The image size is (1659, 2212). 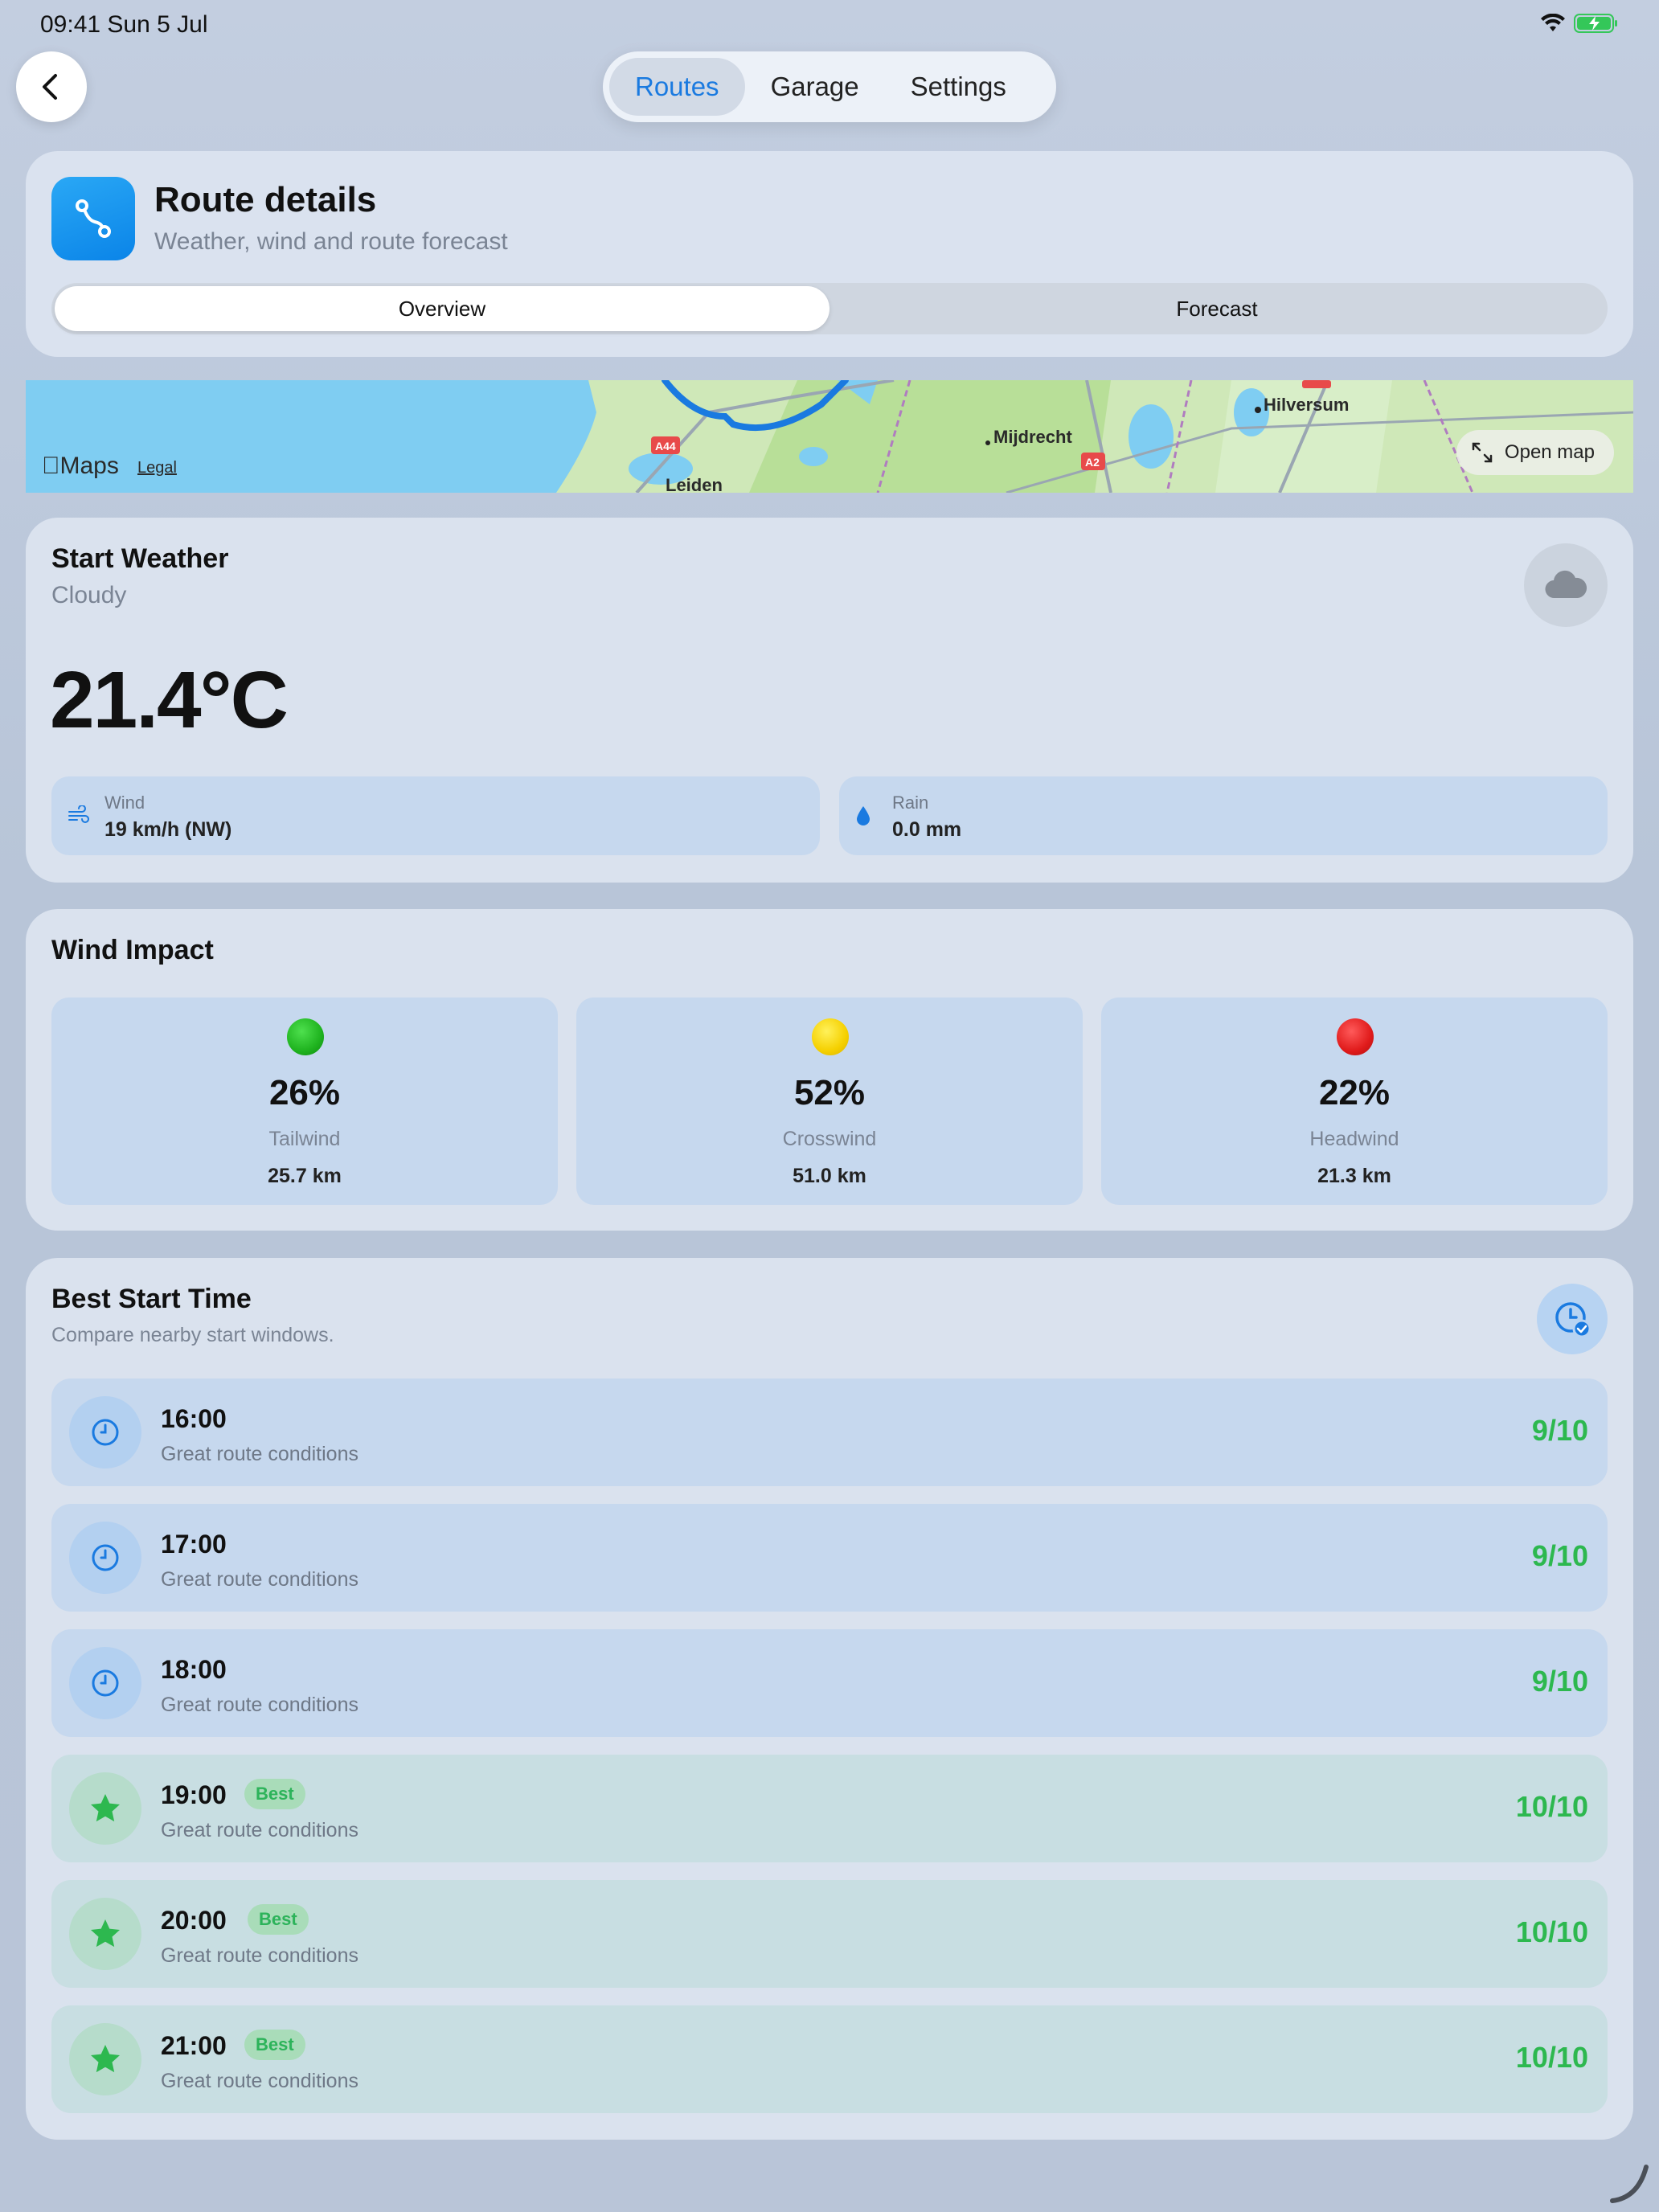 I want to click on tailwind-percent: 26%, so click(x=304, y=1092).